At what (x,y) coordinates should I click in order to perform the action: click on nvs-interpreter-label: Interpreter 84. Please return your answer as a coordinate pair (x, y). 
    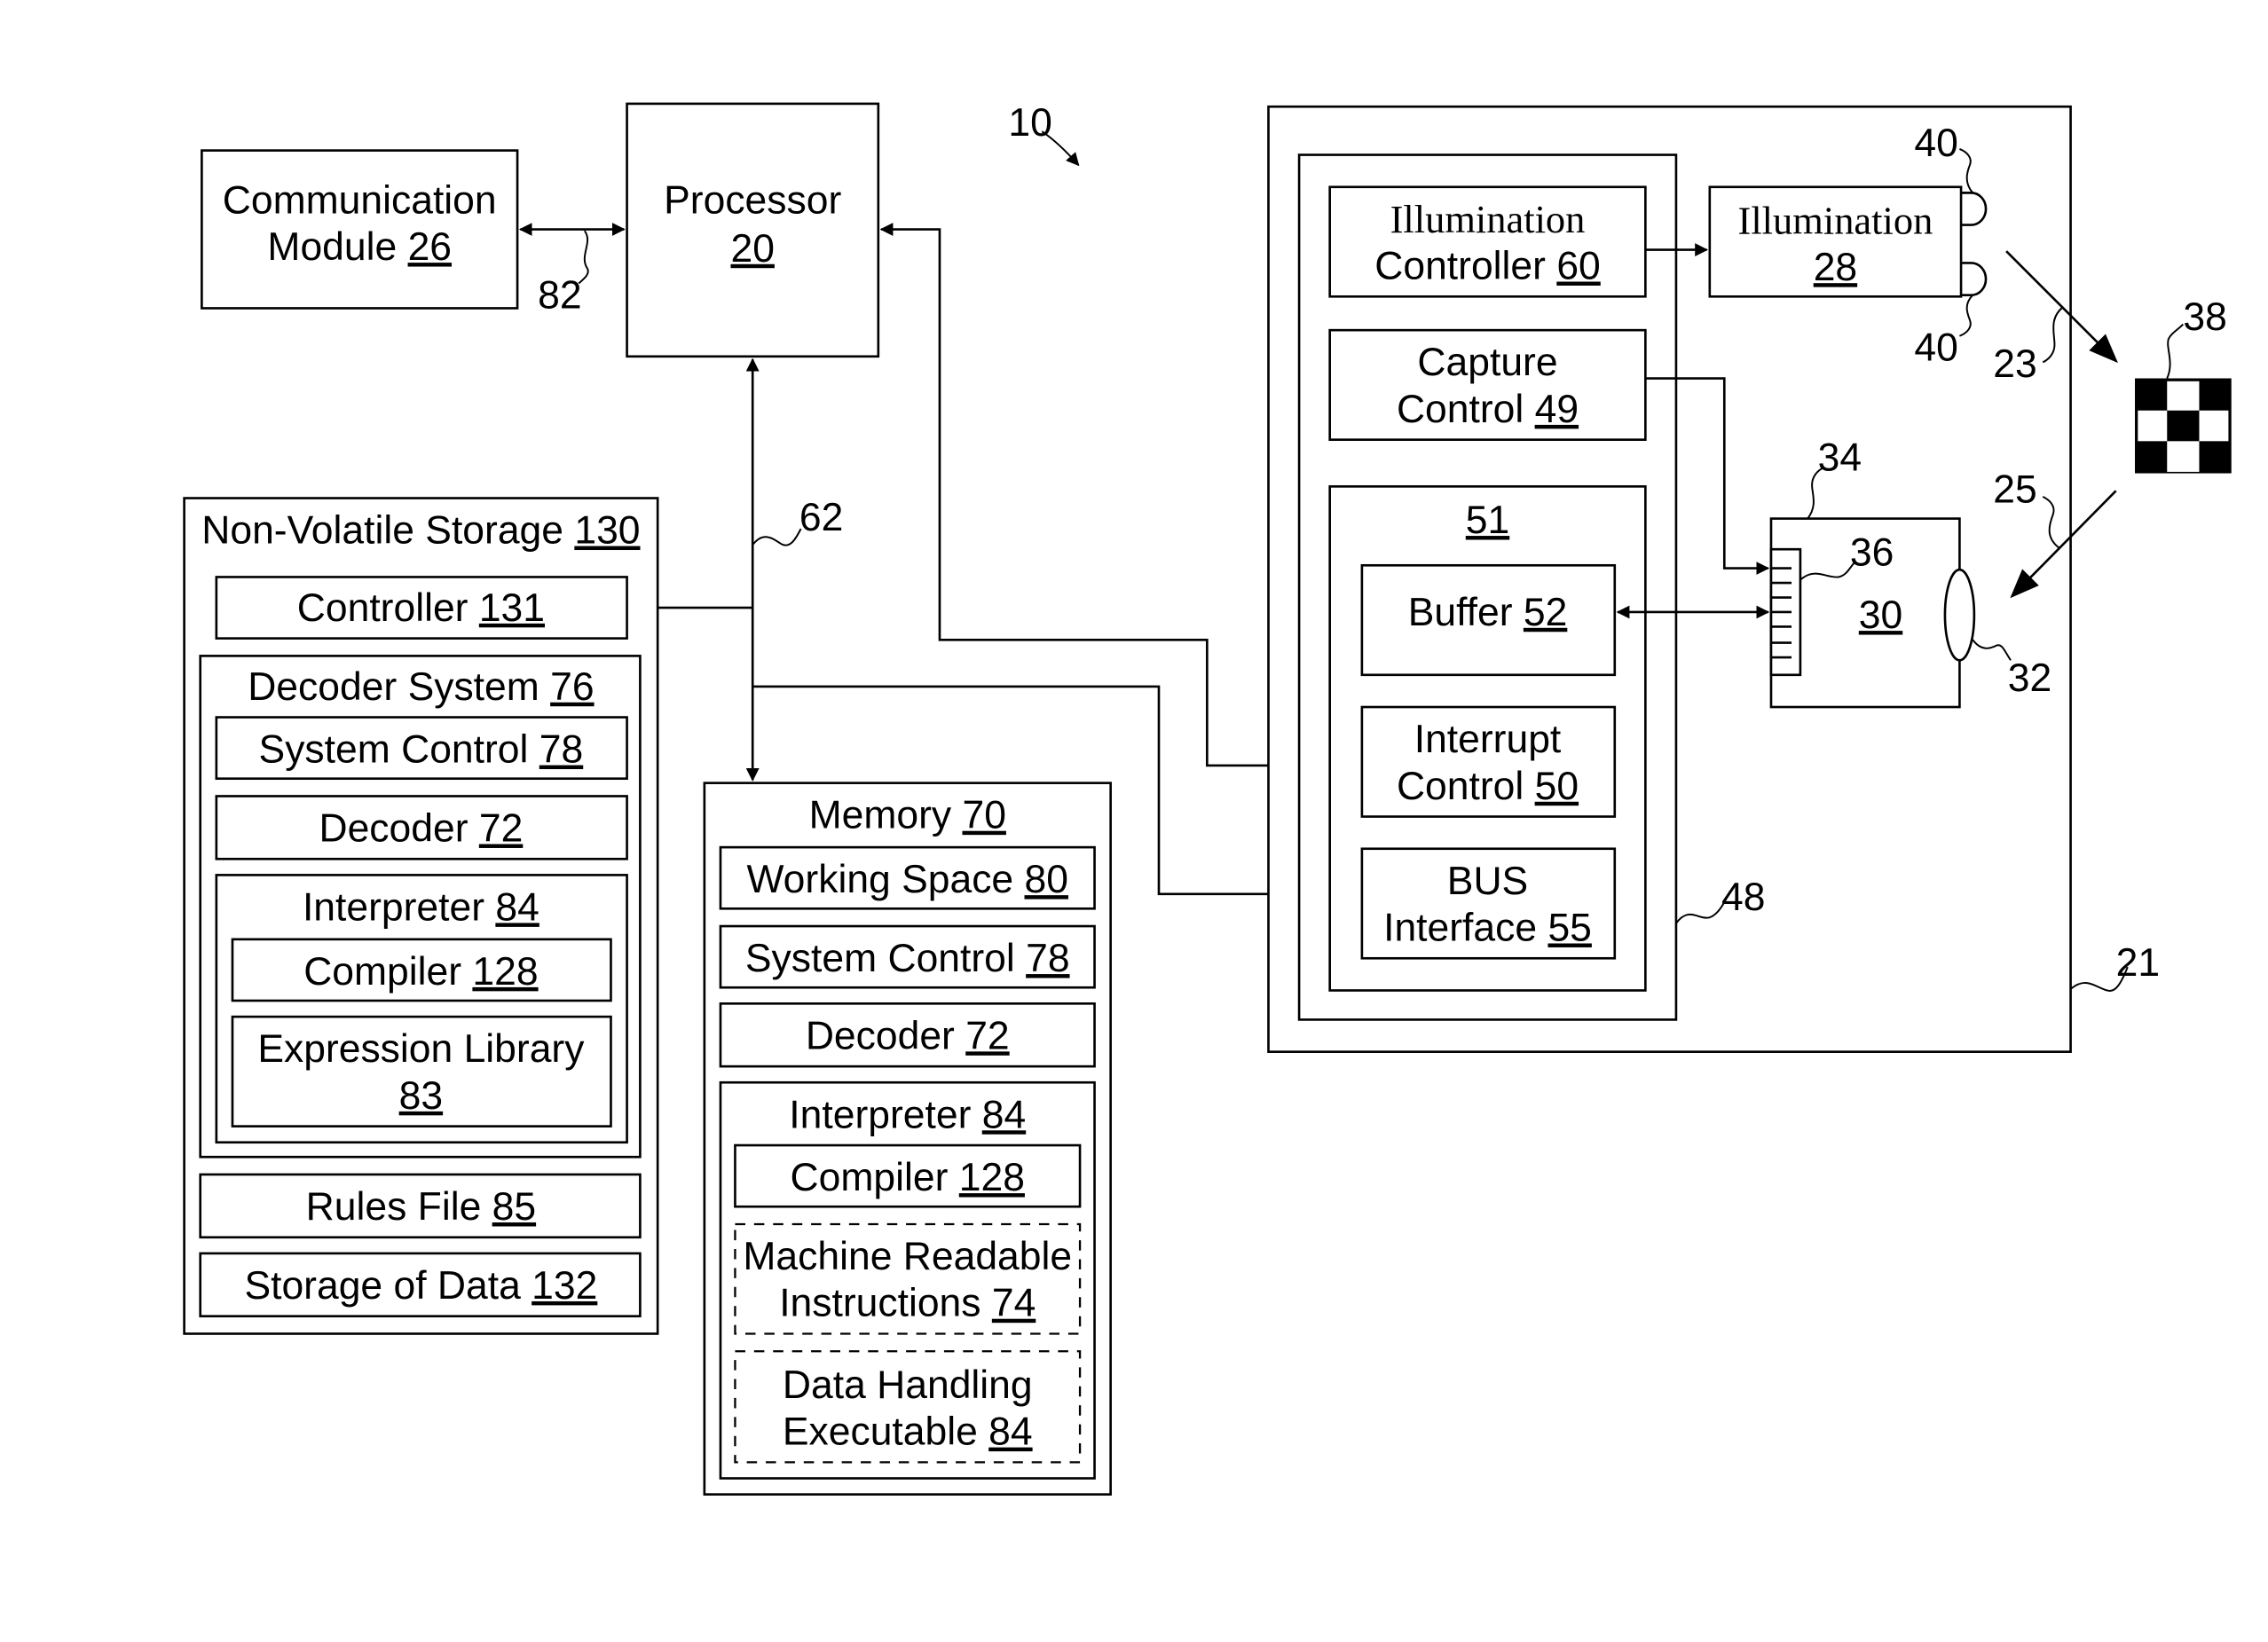
    Looking at the image, I should click on (421, 907).